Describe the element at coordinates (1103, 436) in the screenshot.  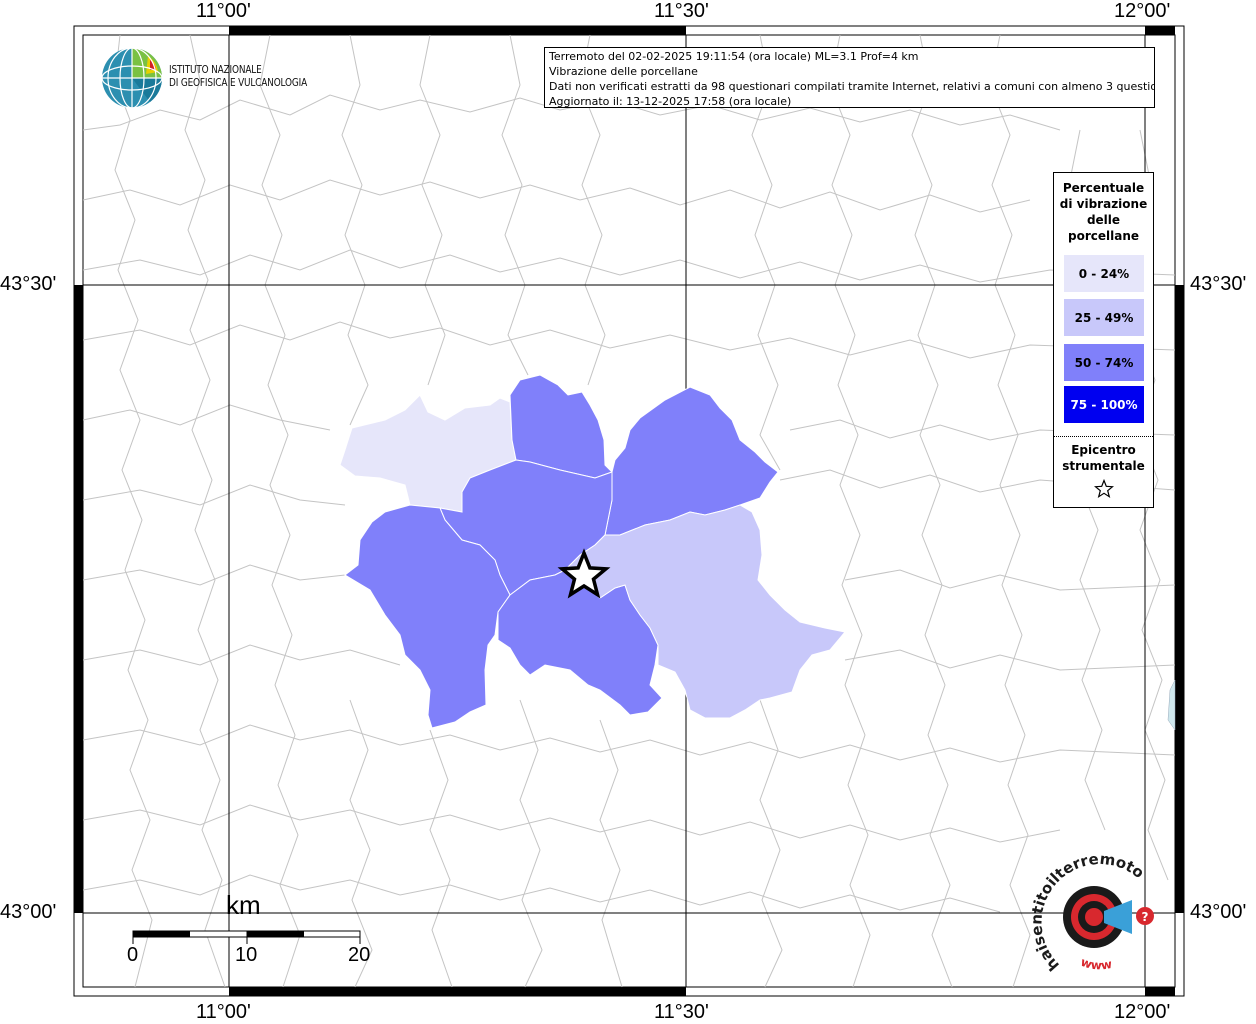
I see `legend-separator` at that location.